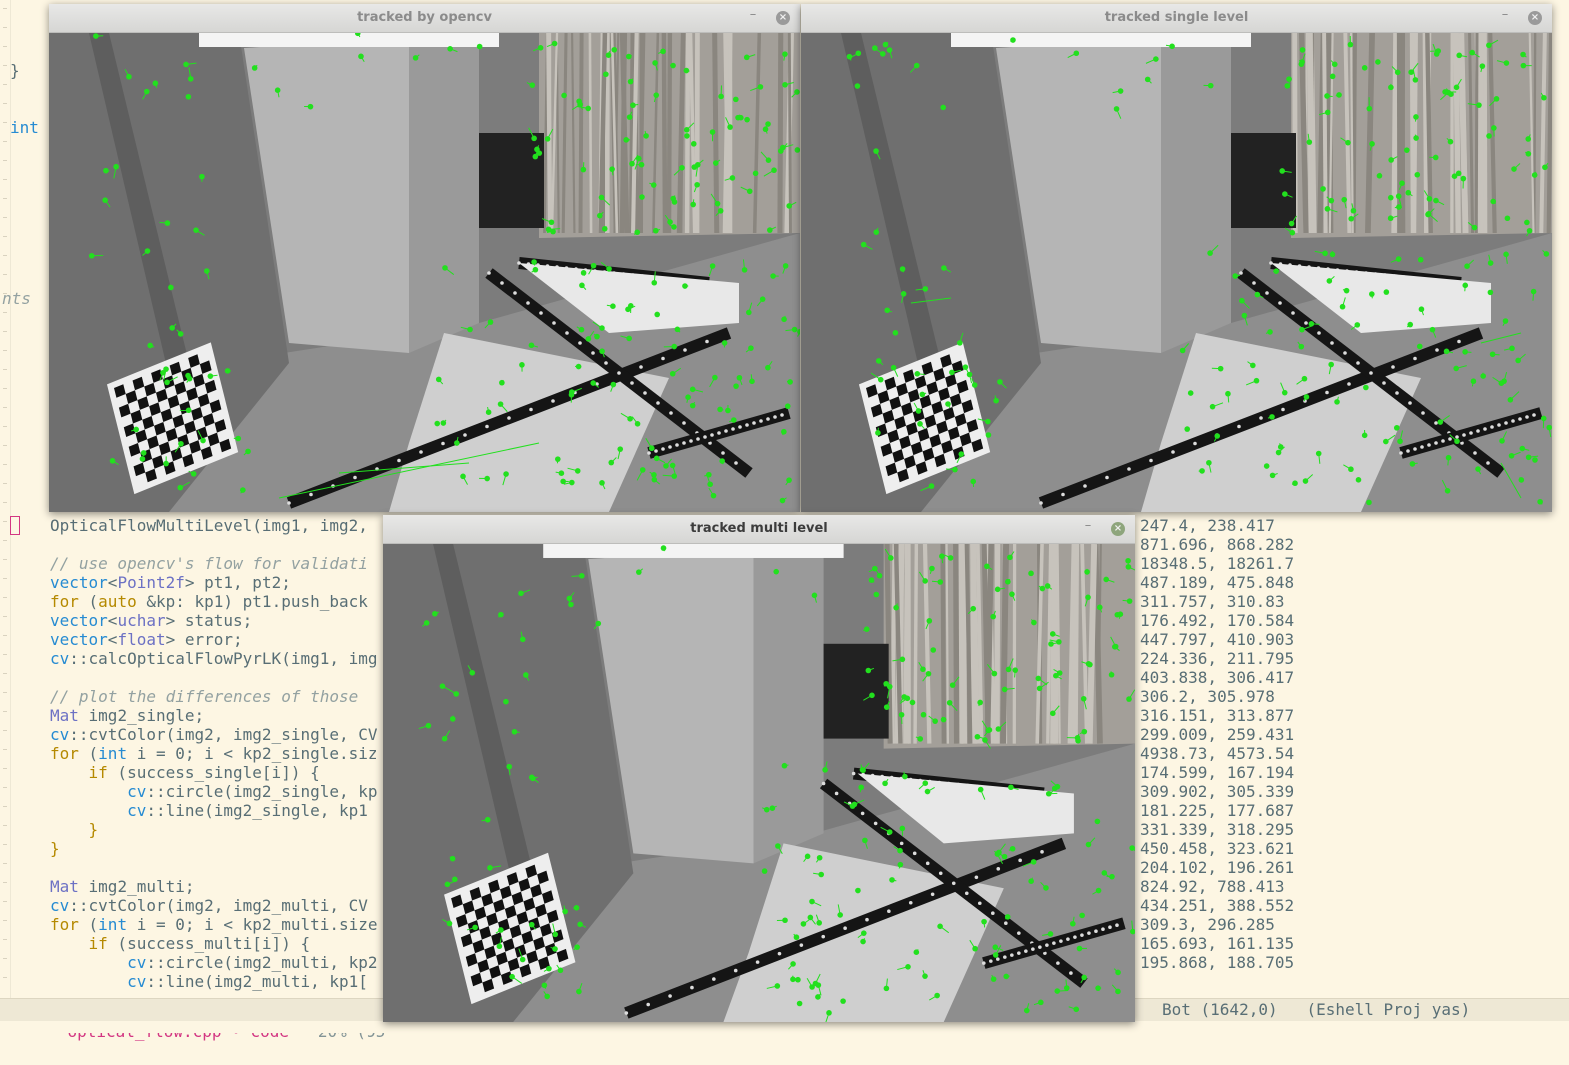 This screenshot has height=1065, width=1569. I want to click on code-line: if (success_multi[i]) {, so click(180, 943).